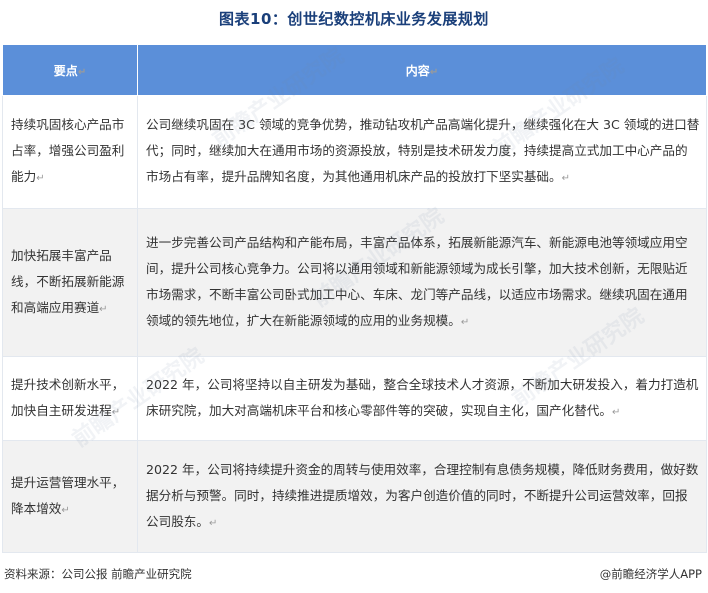 The image size is (708, 593). I want to click on brand-credit: @前瞻经济学人APP, so click(650, 574).